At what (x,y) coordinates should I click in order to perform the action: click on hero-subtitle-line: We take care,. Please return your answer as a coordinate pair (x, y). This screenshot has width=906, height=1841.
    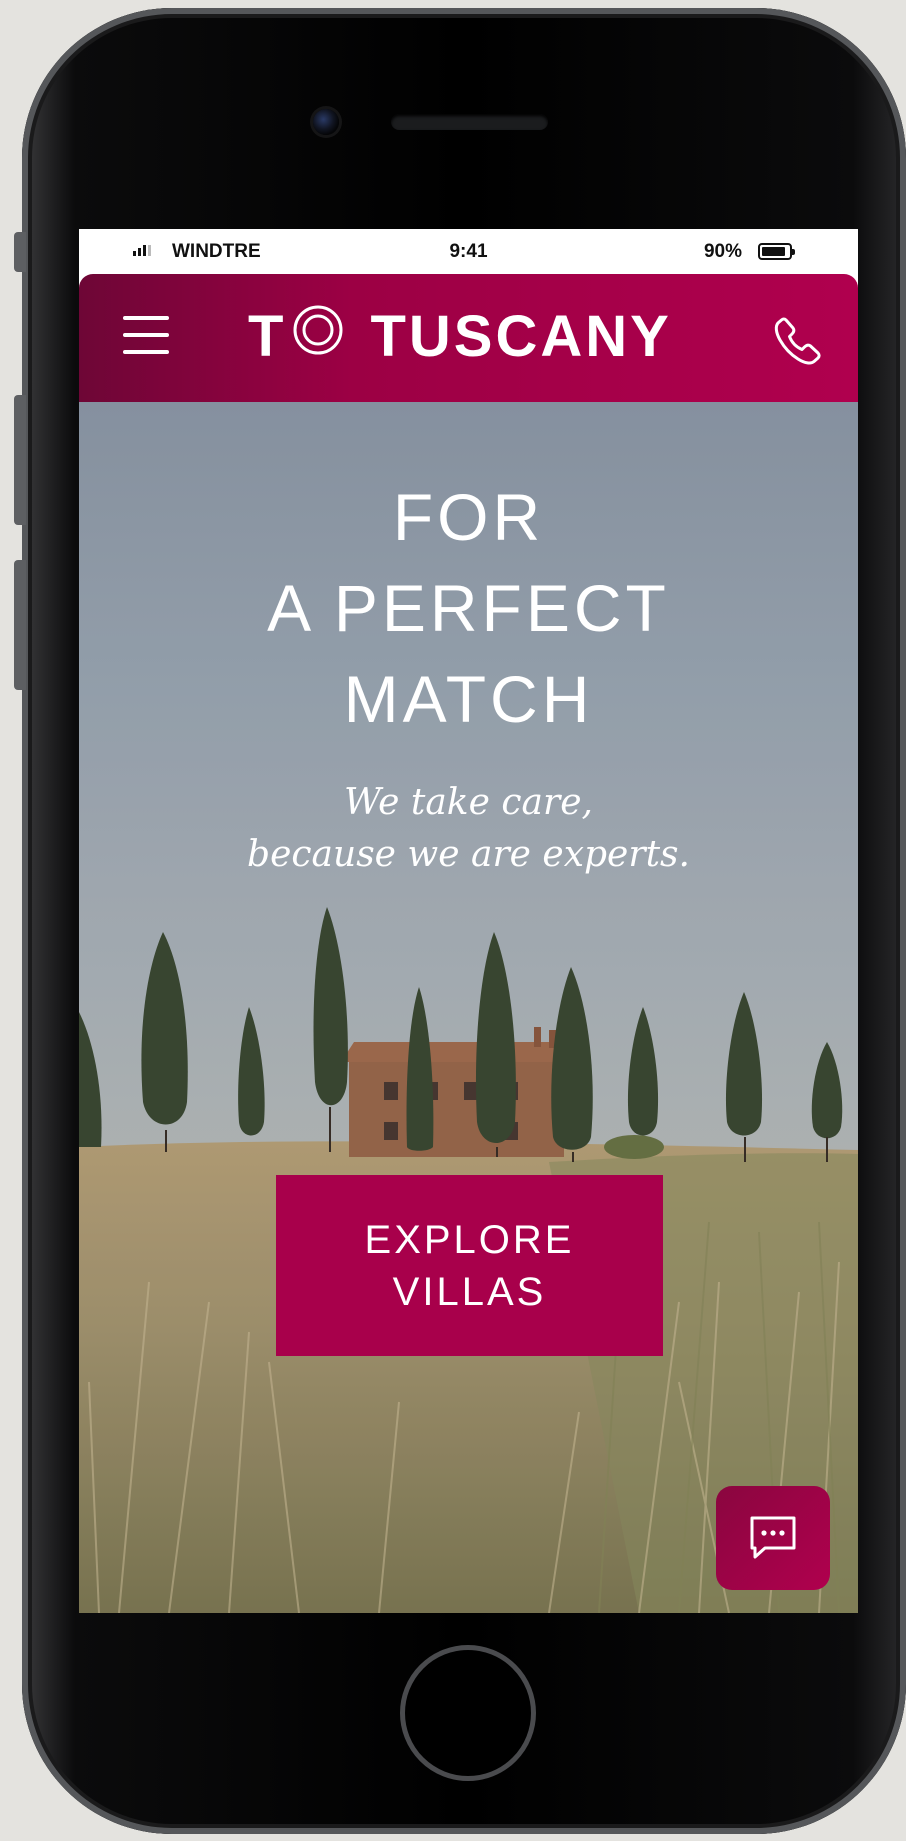
    Looking at the image, I should click on (468, 802).